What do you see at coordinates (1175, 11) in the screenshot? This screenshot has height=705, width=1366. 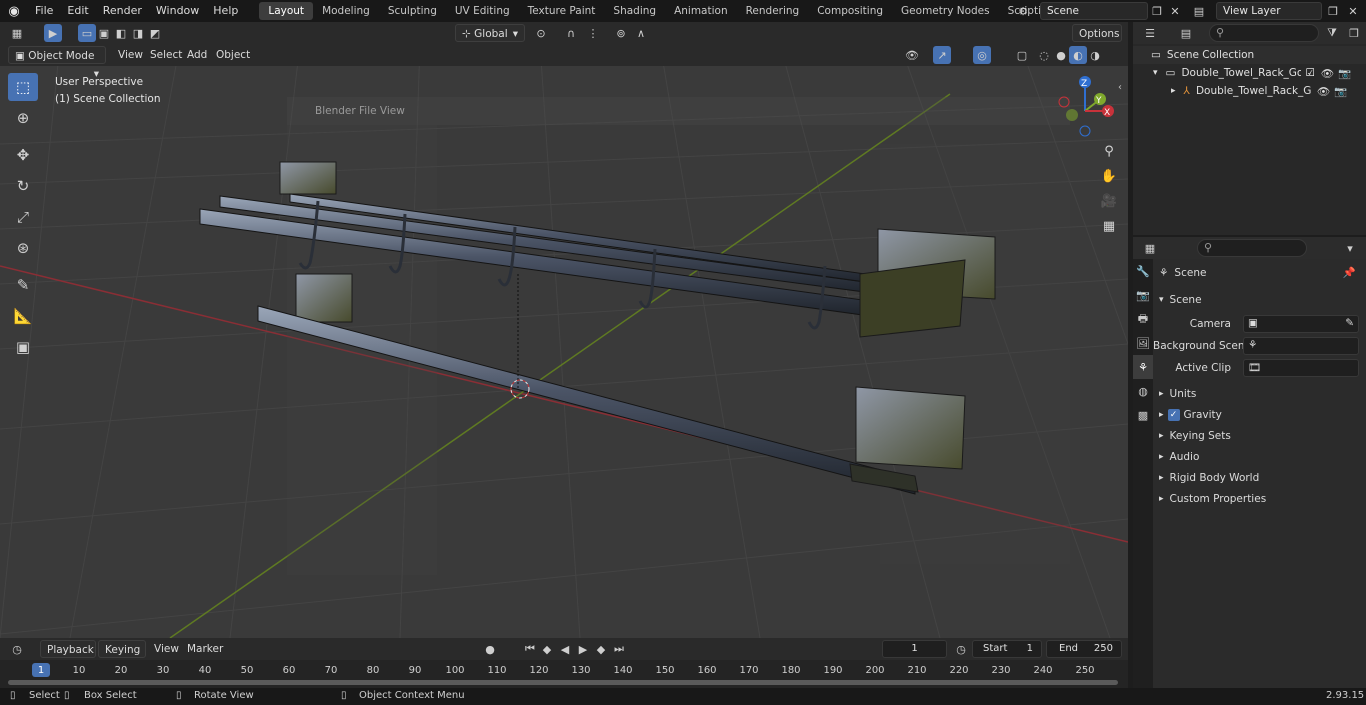 I see `delete-scene-icon: ✕` at bounding box center [1175, 11].